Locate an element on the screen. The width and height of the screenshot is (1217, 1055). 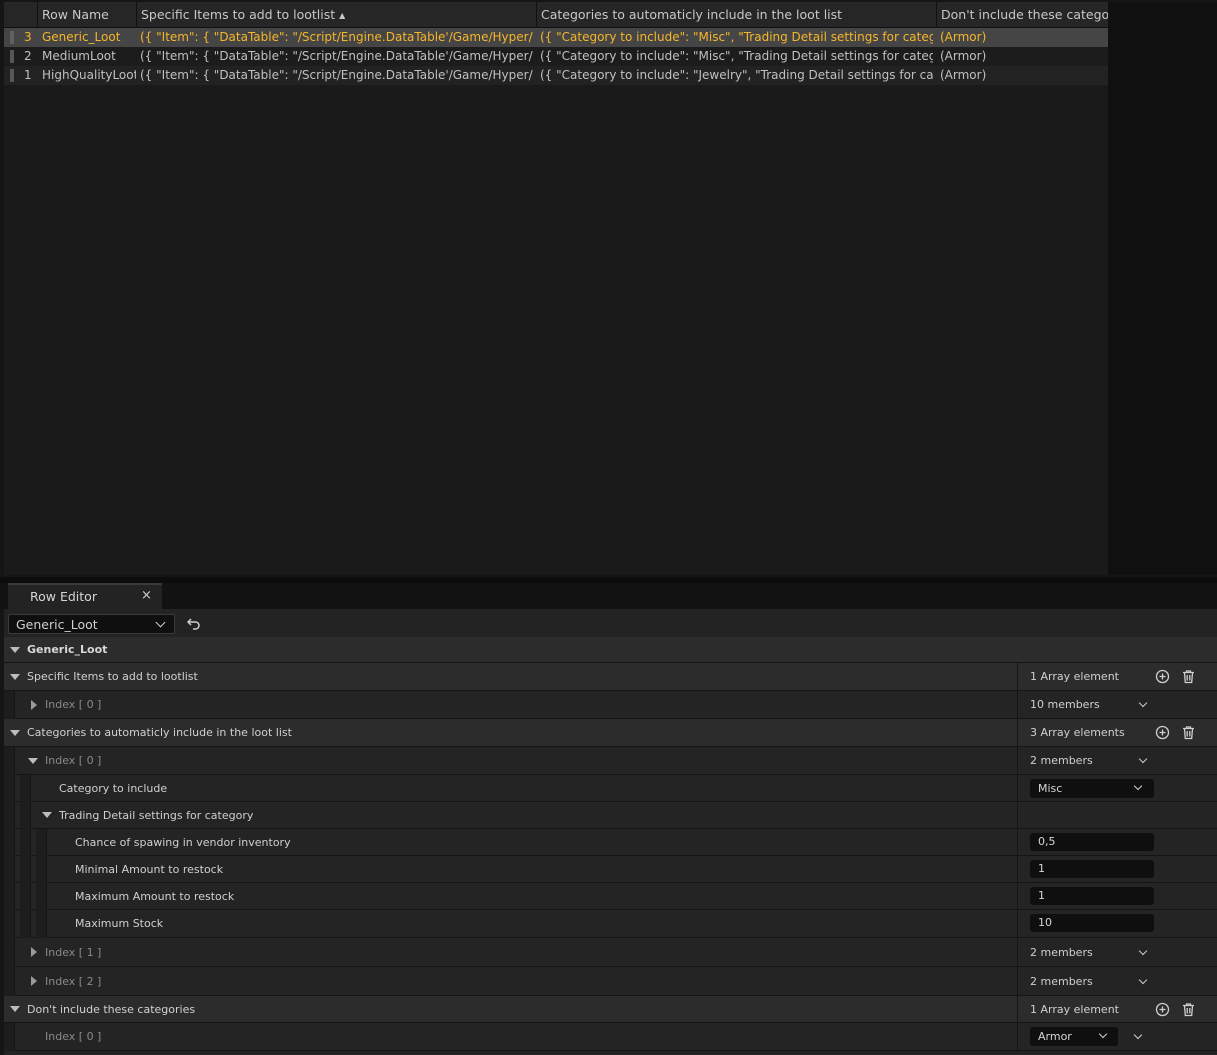
tab-row-editor: Row Editor × is located at coordinates (85, 596).